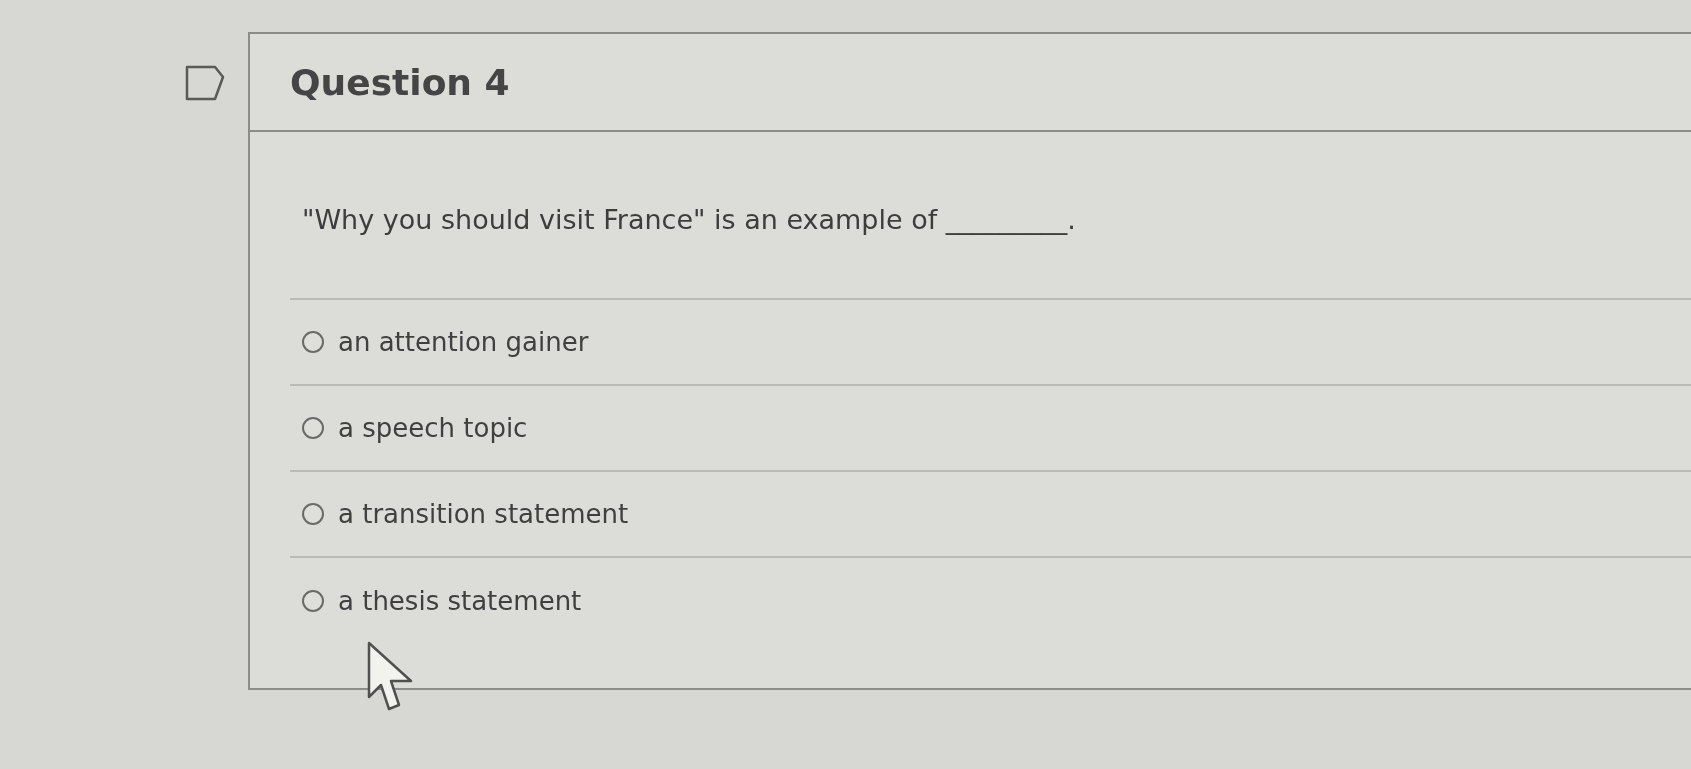  Describe the element at coordinates (463, 342) in the screenshot. I see `option-label: an attention gainer` at that location.